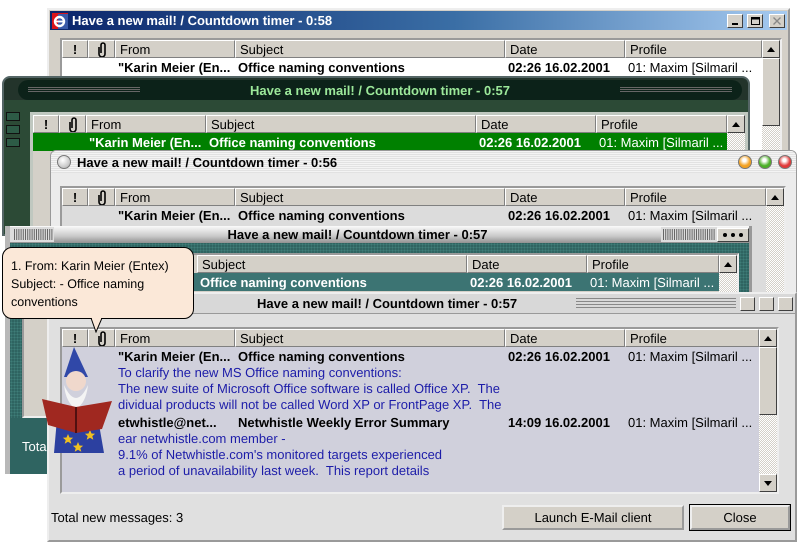  I want to click on table-cell-text: Netwhistle Weekly Error Summary, so click(343, 422).